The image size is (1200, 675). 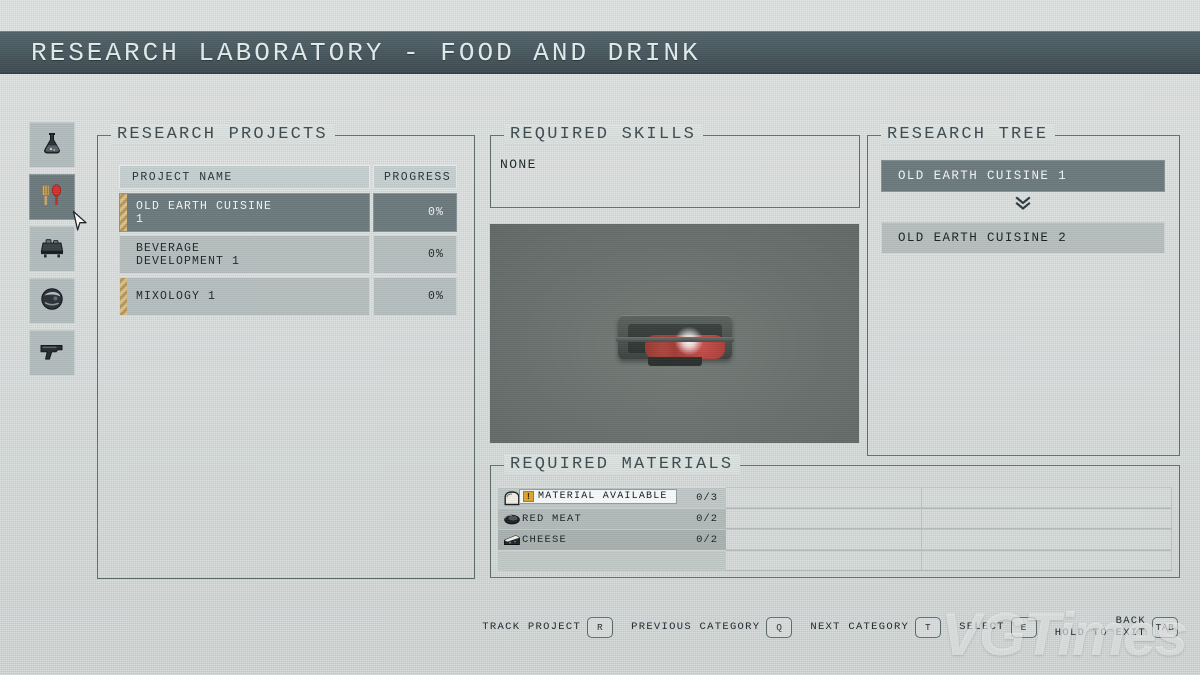 What do you see at coordinates (612, 560) in the screenshot?
I see `material-info-empty` at bounding box center [612, 560].